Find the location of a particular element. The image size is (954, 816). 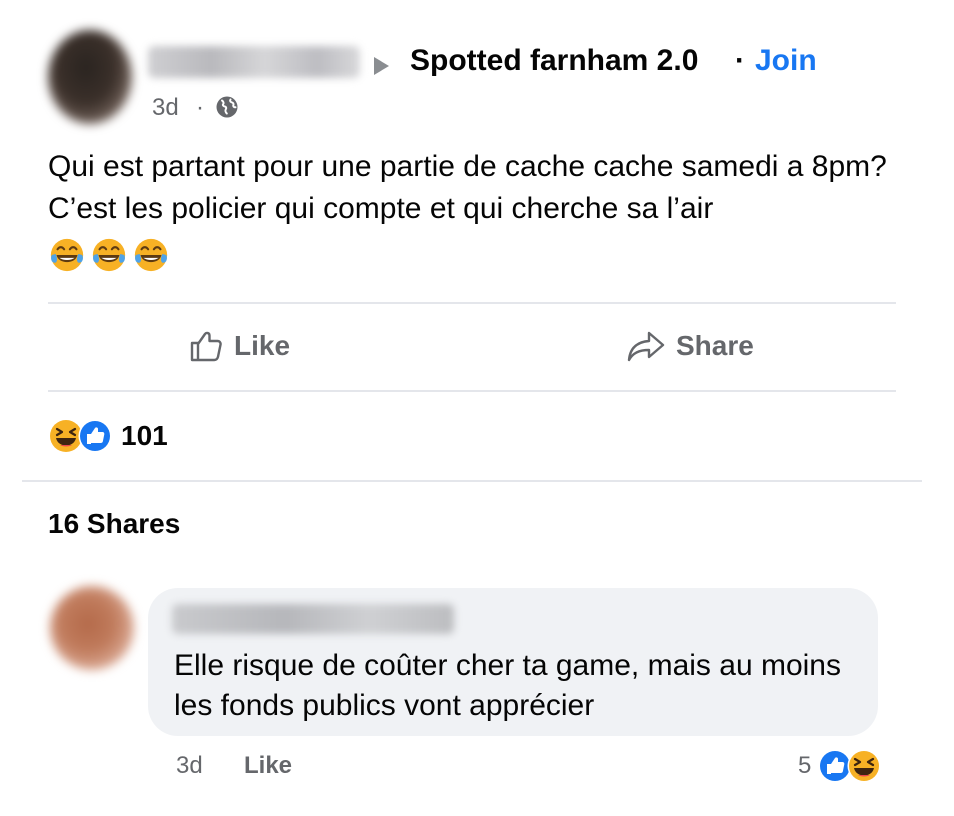

comment-timestamp: 3d is located at coordinates (189, 766).